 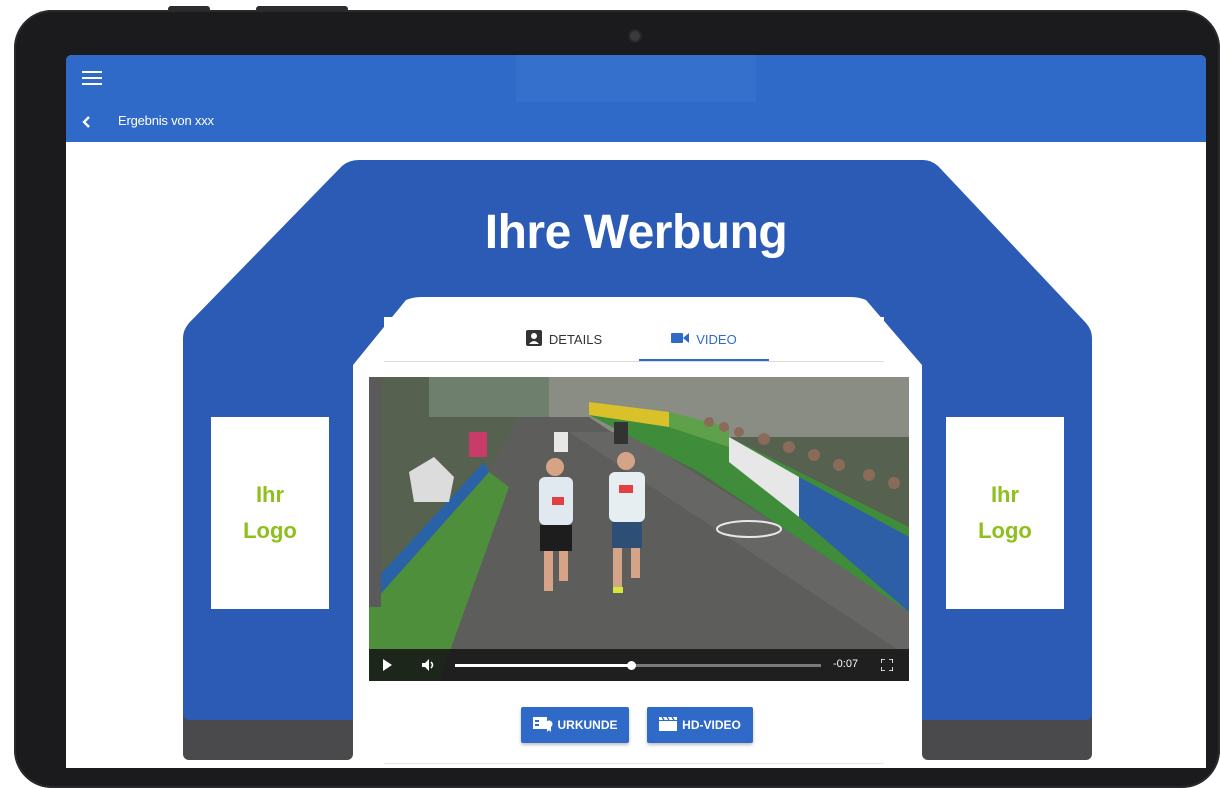 I want to click on advertising-headline: Ihre Werbung, so click(x=636, y=232).